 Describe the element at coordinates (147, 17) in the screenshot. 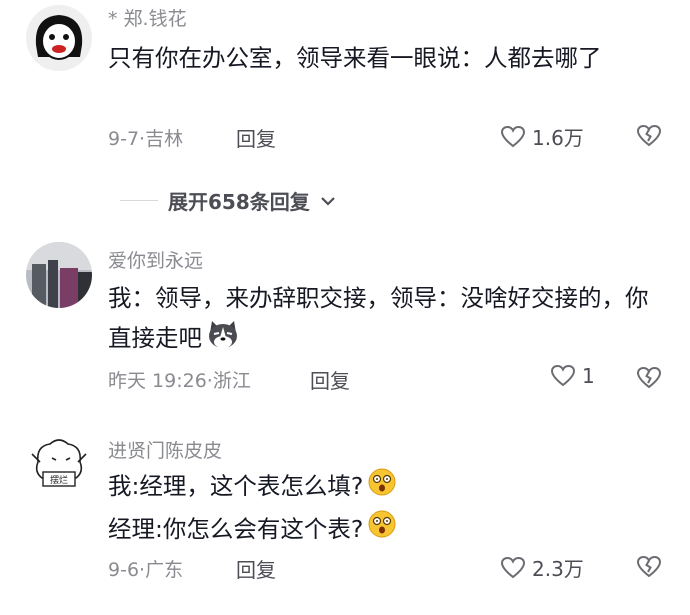

I see `comment-author: * 郑.钱花` at that location.